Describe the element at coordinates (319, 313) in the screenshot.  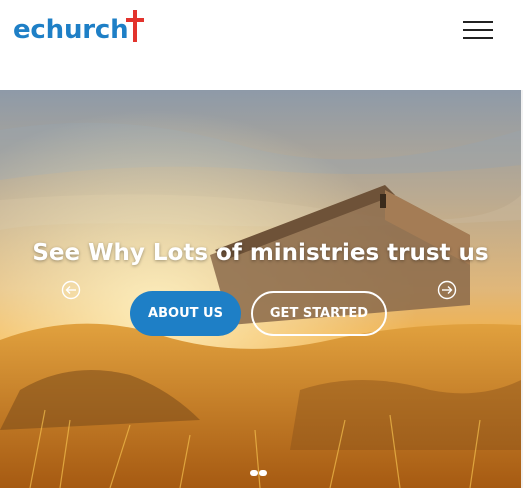
I see `get-started-button: GET STARTED` at that location.